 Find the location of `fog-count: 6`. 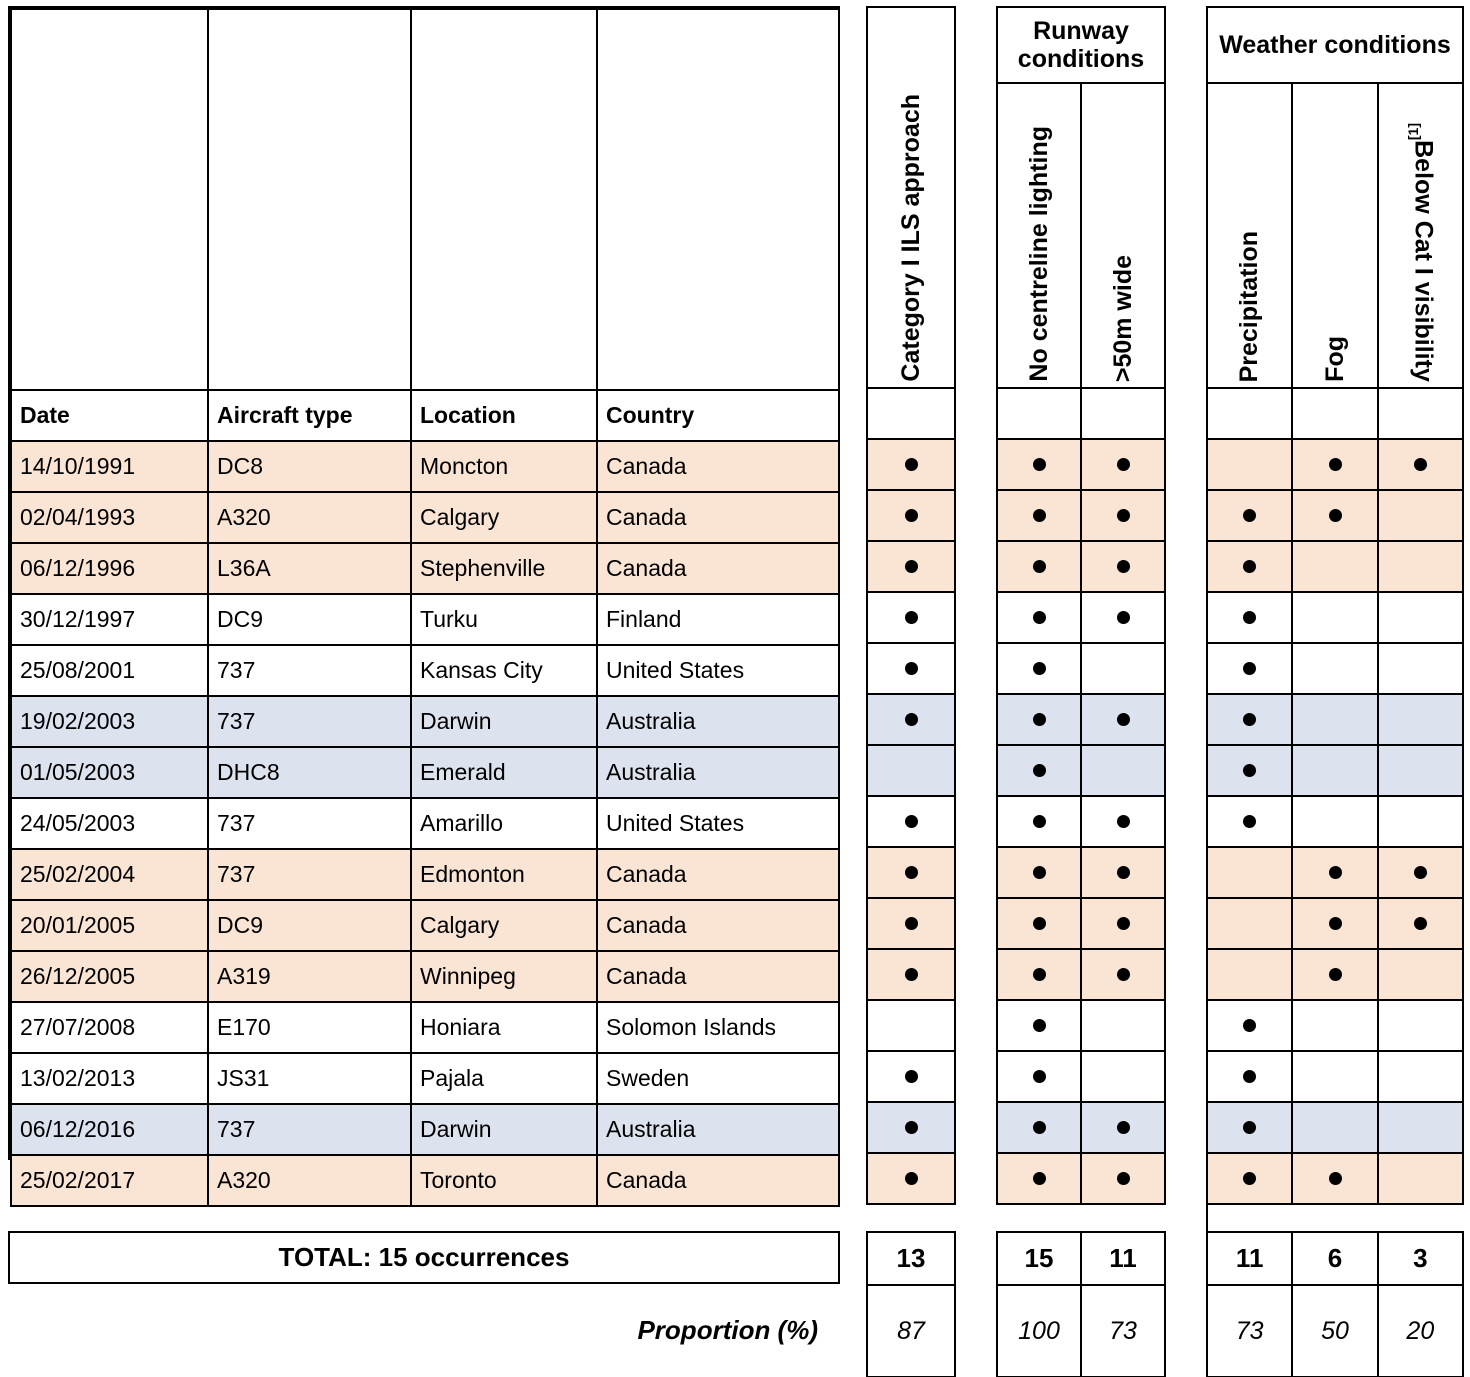

fog-count: 6 is located at coordinates (1335, 1258).